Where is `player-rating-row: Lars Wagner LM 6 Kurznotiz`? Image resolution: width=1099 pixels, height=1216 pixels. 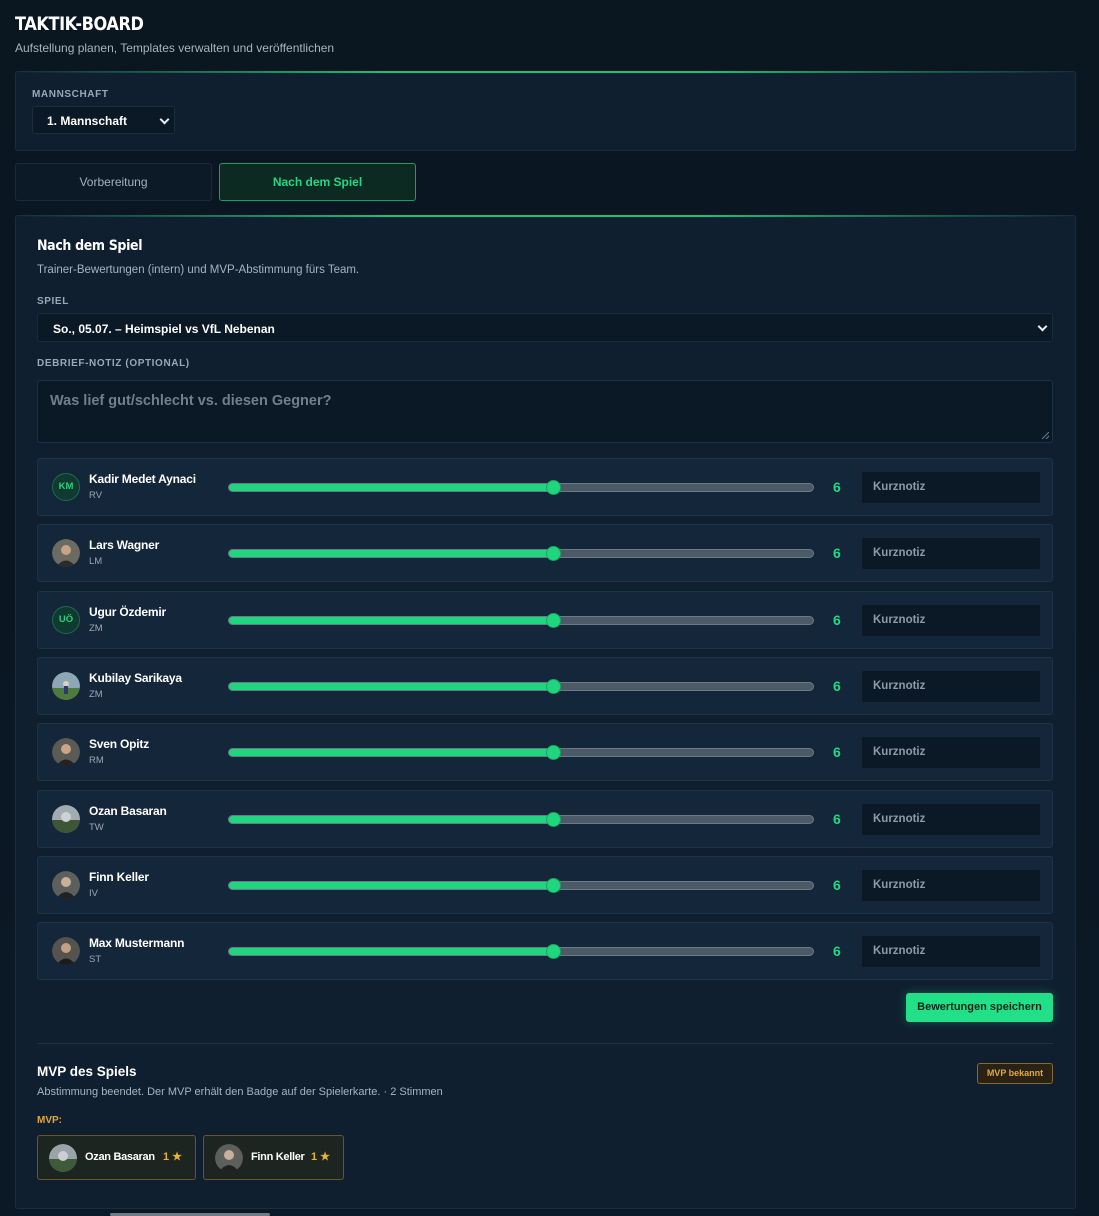 player-rating-row: Lars Wagner LM 6 Kurznotiz is located at coordinates (545, 553).